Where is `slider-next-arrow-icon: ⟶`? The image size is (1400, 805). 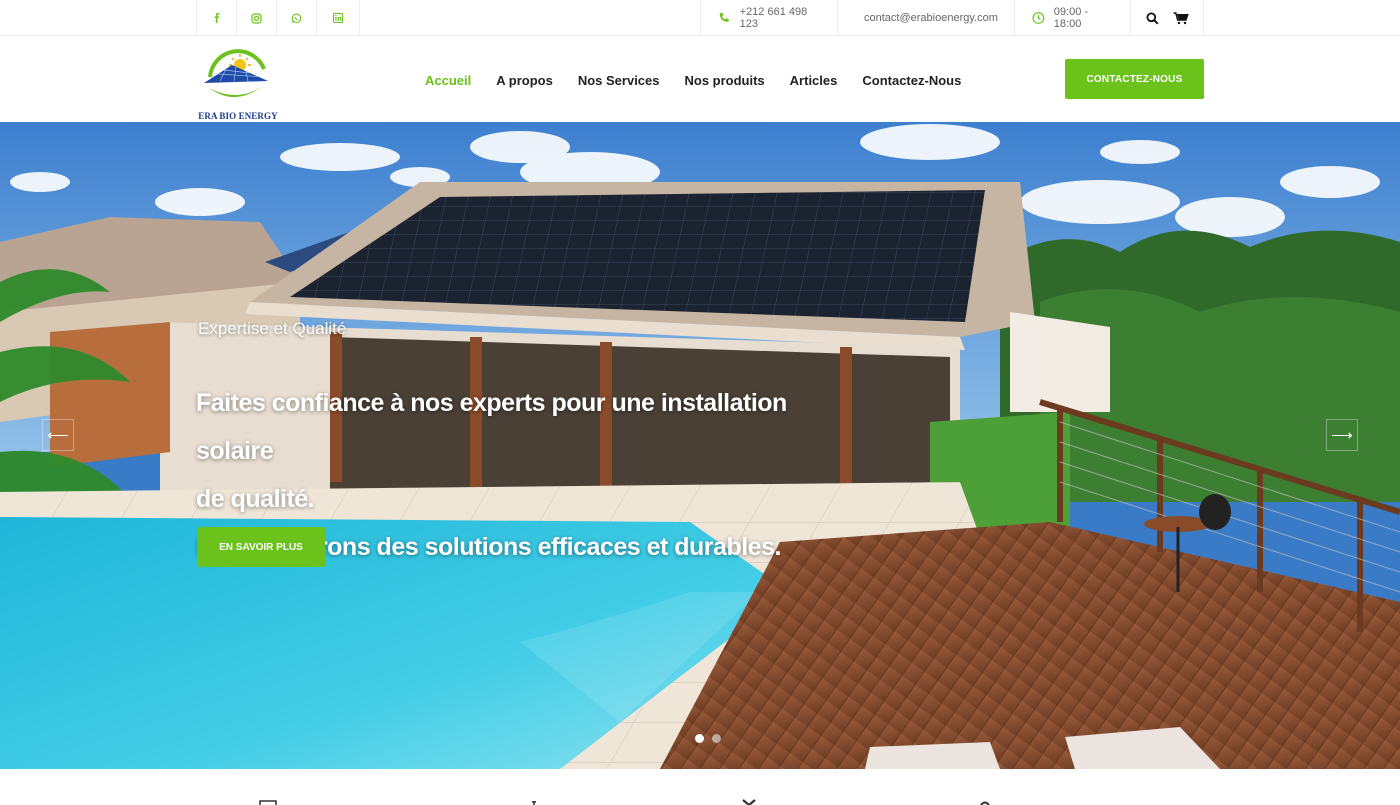
slider-next-arrow-icon: ⟶ is located at coordinates (1342, 435).